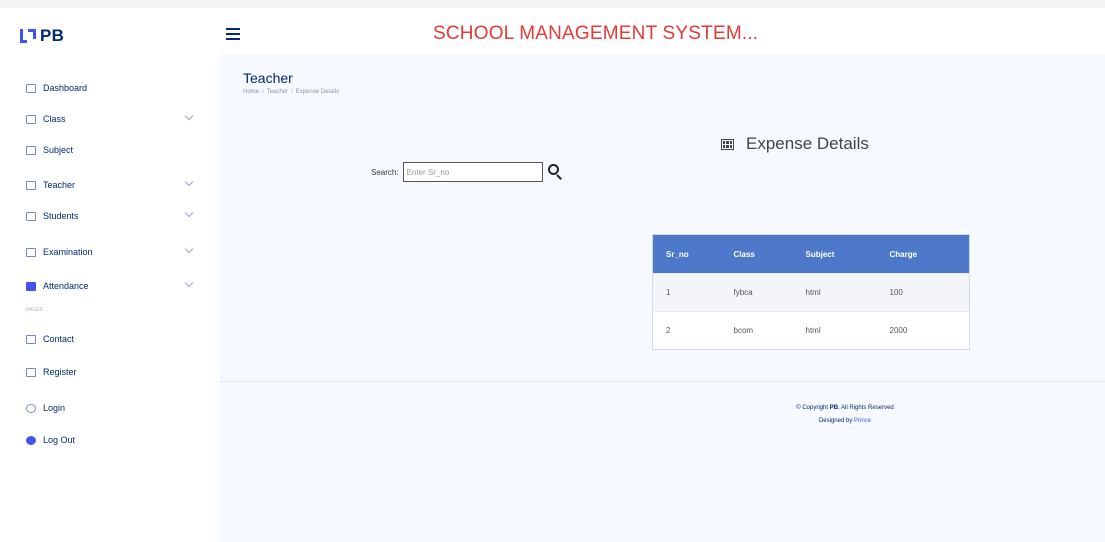 This screenshot has height=542, width=1105. I want to click on search-input, so click(472, 172).